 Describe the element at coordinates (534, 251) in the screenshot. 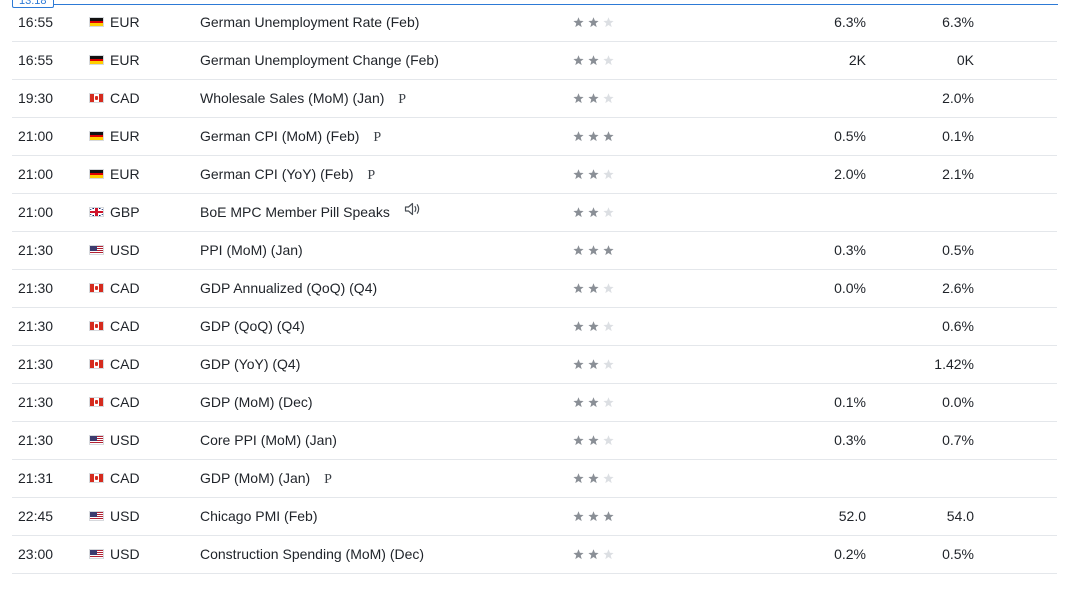

I see `event-row: 21:30 USD PPI (MoM) (Jan) 0.3% 0.5%` at that location.